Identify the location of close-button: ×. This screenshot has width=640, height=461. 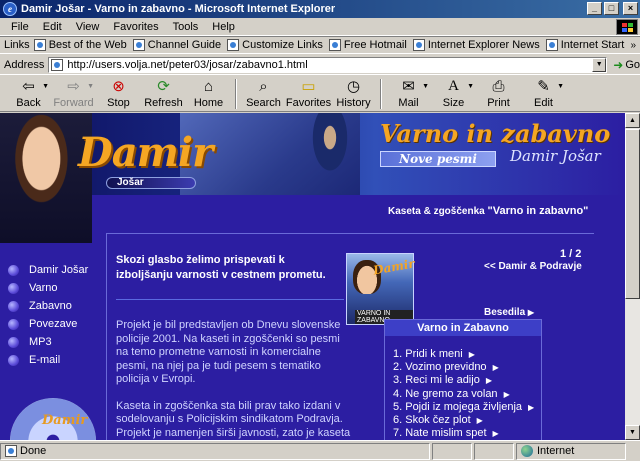
(630, 8).